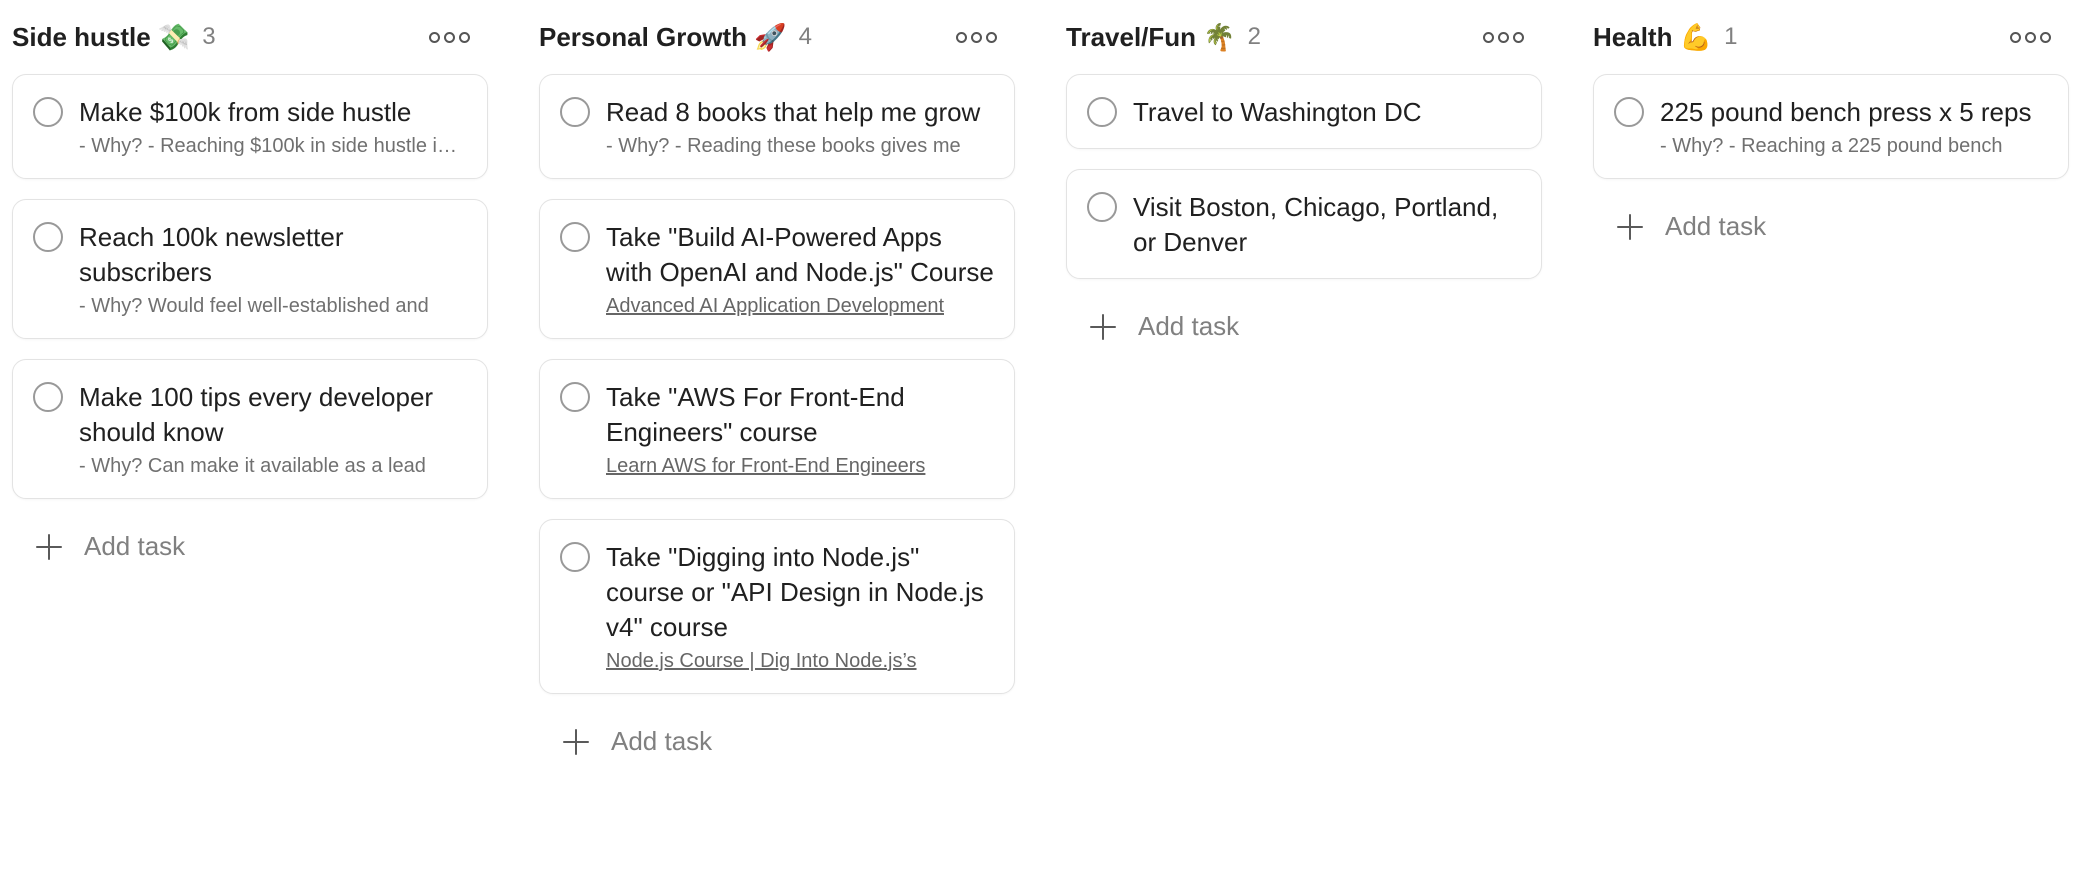 The height and width of the screenshot is (894, 2090). Describe the element at coordinates (1831, 37) in the screenshot. I see `column-header: Health 💪 1` at that location.